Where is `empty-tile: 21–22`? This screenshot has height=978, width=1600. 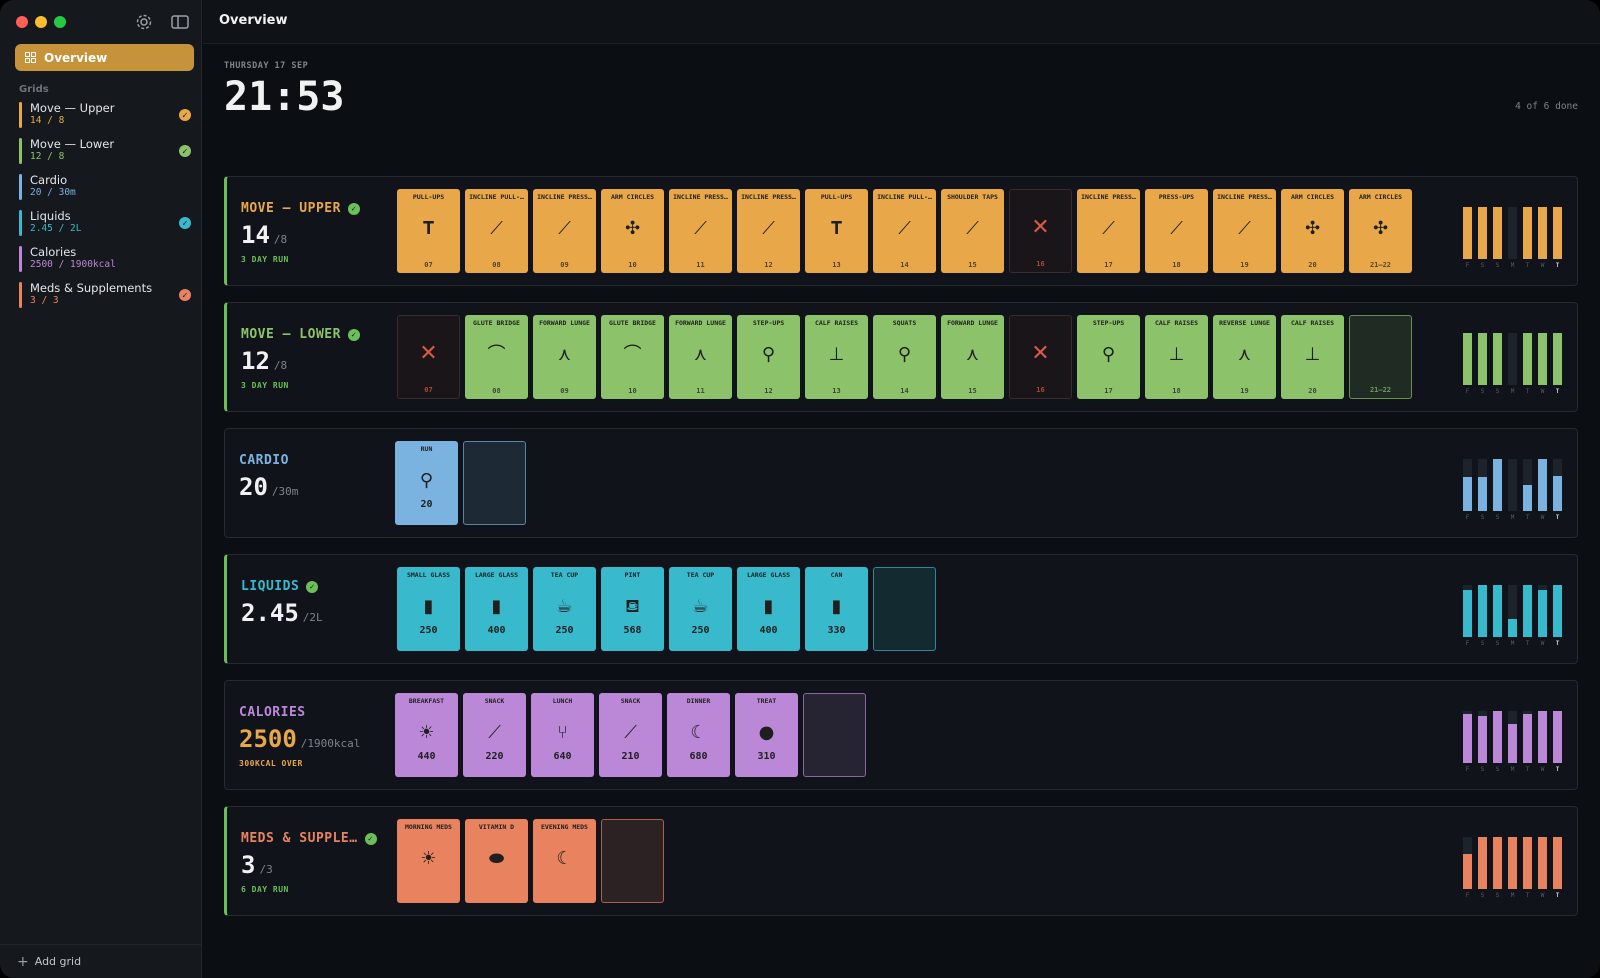 empty-tile: 21–22 is located at coordinates (1380, 357).